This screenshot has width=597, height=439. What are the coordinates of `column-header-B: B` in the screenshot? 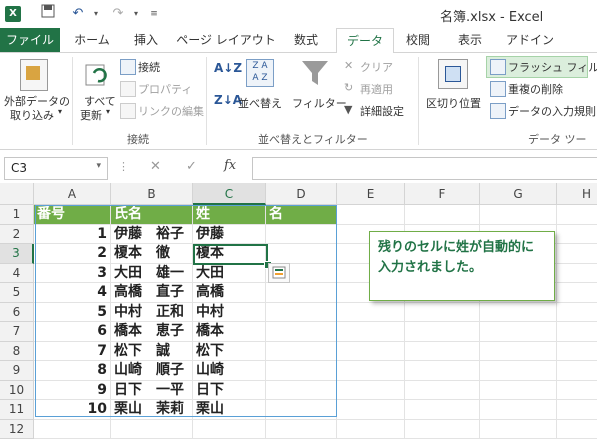 It's located at (152, 194).